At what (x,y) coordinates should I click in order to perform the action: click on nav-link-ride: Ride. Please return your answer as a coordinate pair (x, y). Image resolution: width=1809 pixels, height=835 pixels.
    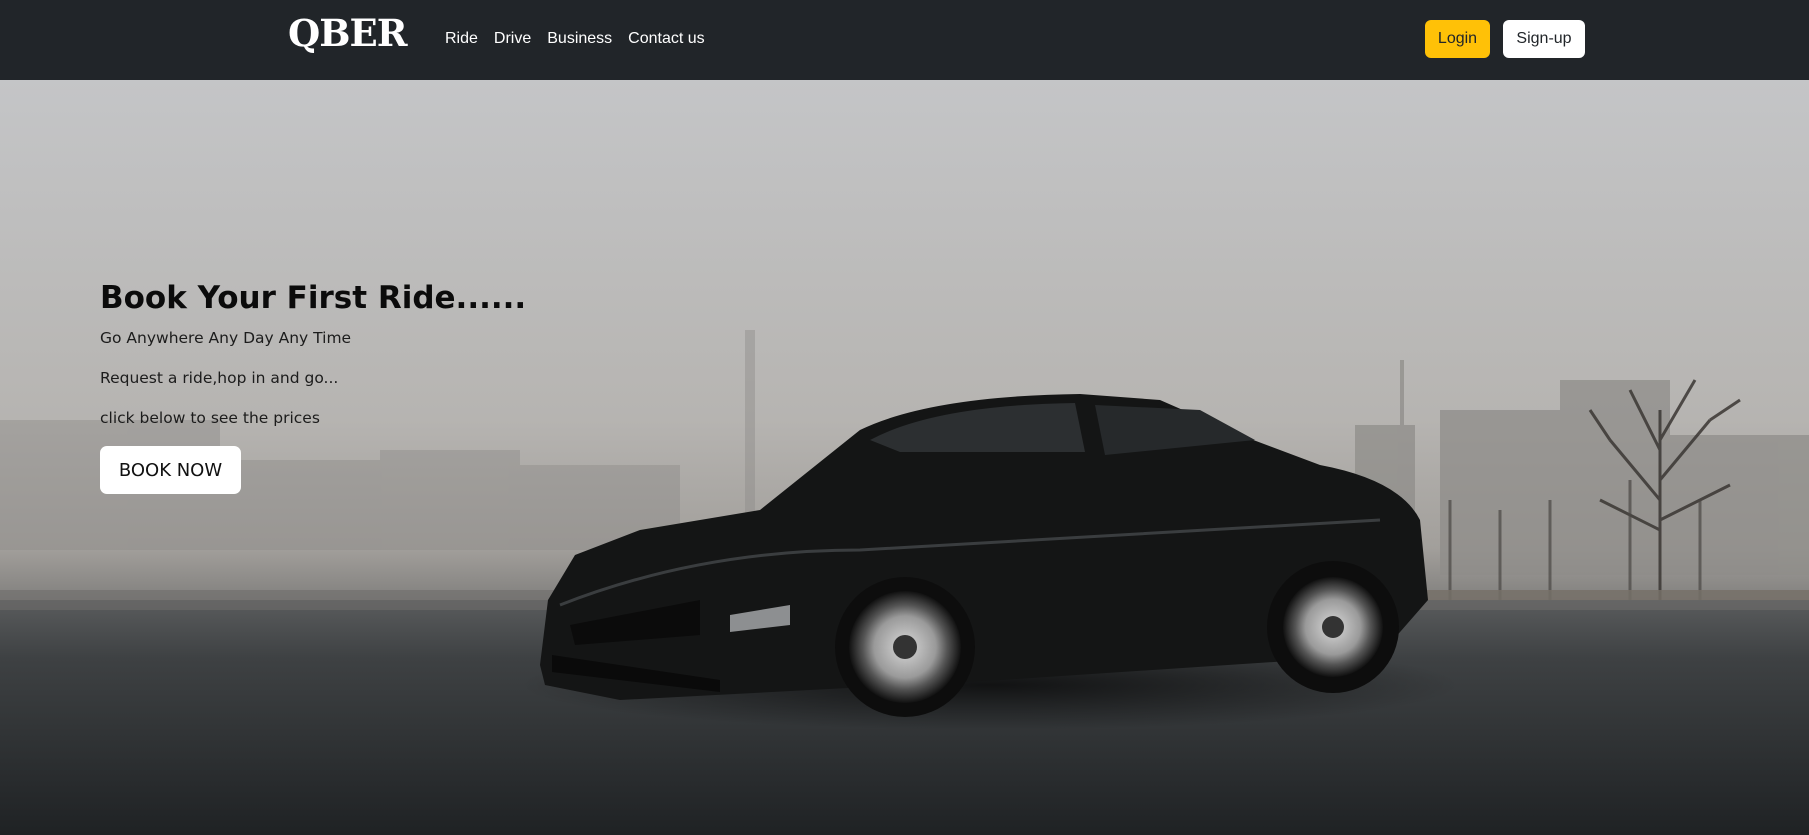
    Looking at the image, I should click on (461, 39).